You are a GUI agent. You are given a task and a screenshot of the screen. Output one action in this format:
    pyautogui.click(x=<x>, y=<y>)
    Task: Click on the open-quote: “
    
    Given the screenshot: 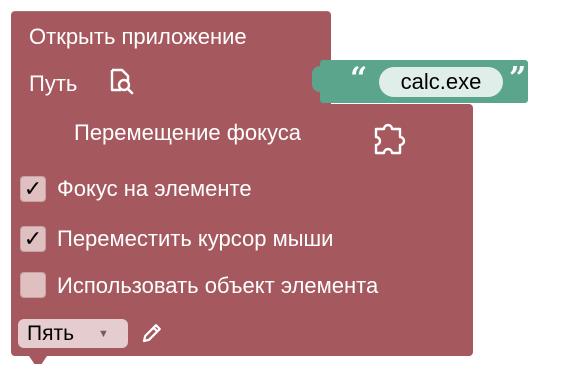 What is the action you would take?
    pyautogui.click(x=359, y=78)
    